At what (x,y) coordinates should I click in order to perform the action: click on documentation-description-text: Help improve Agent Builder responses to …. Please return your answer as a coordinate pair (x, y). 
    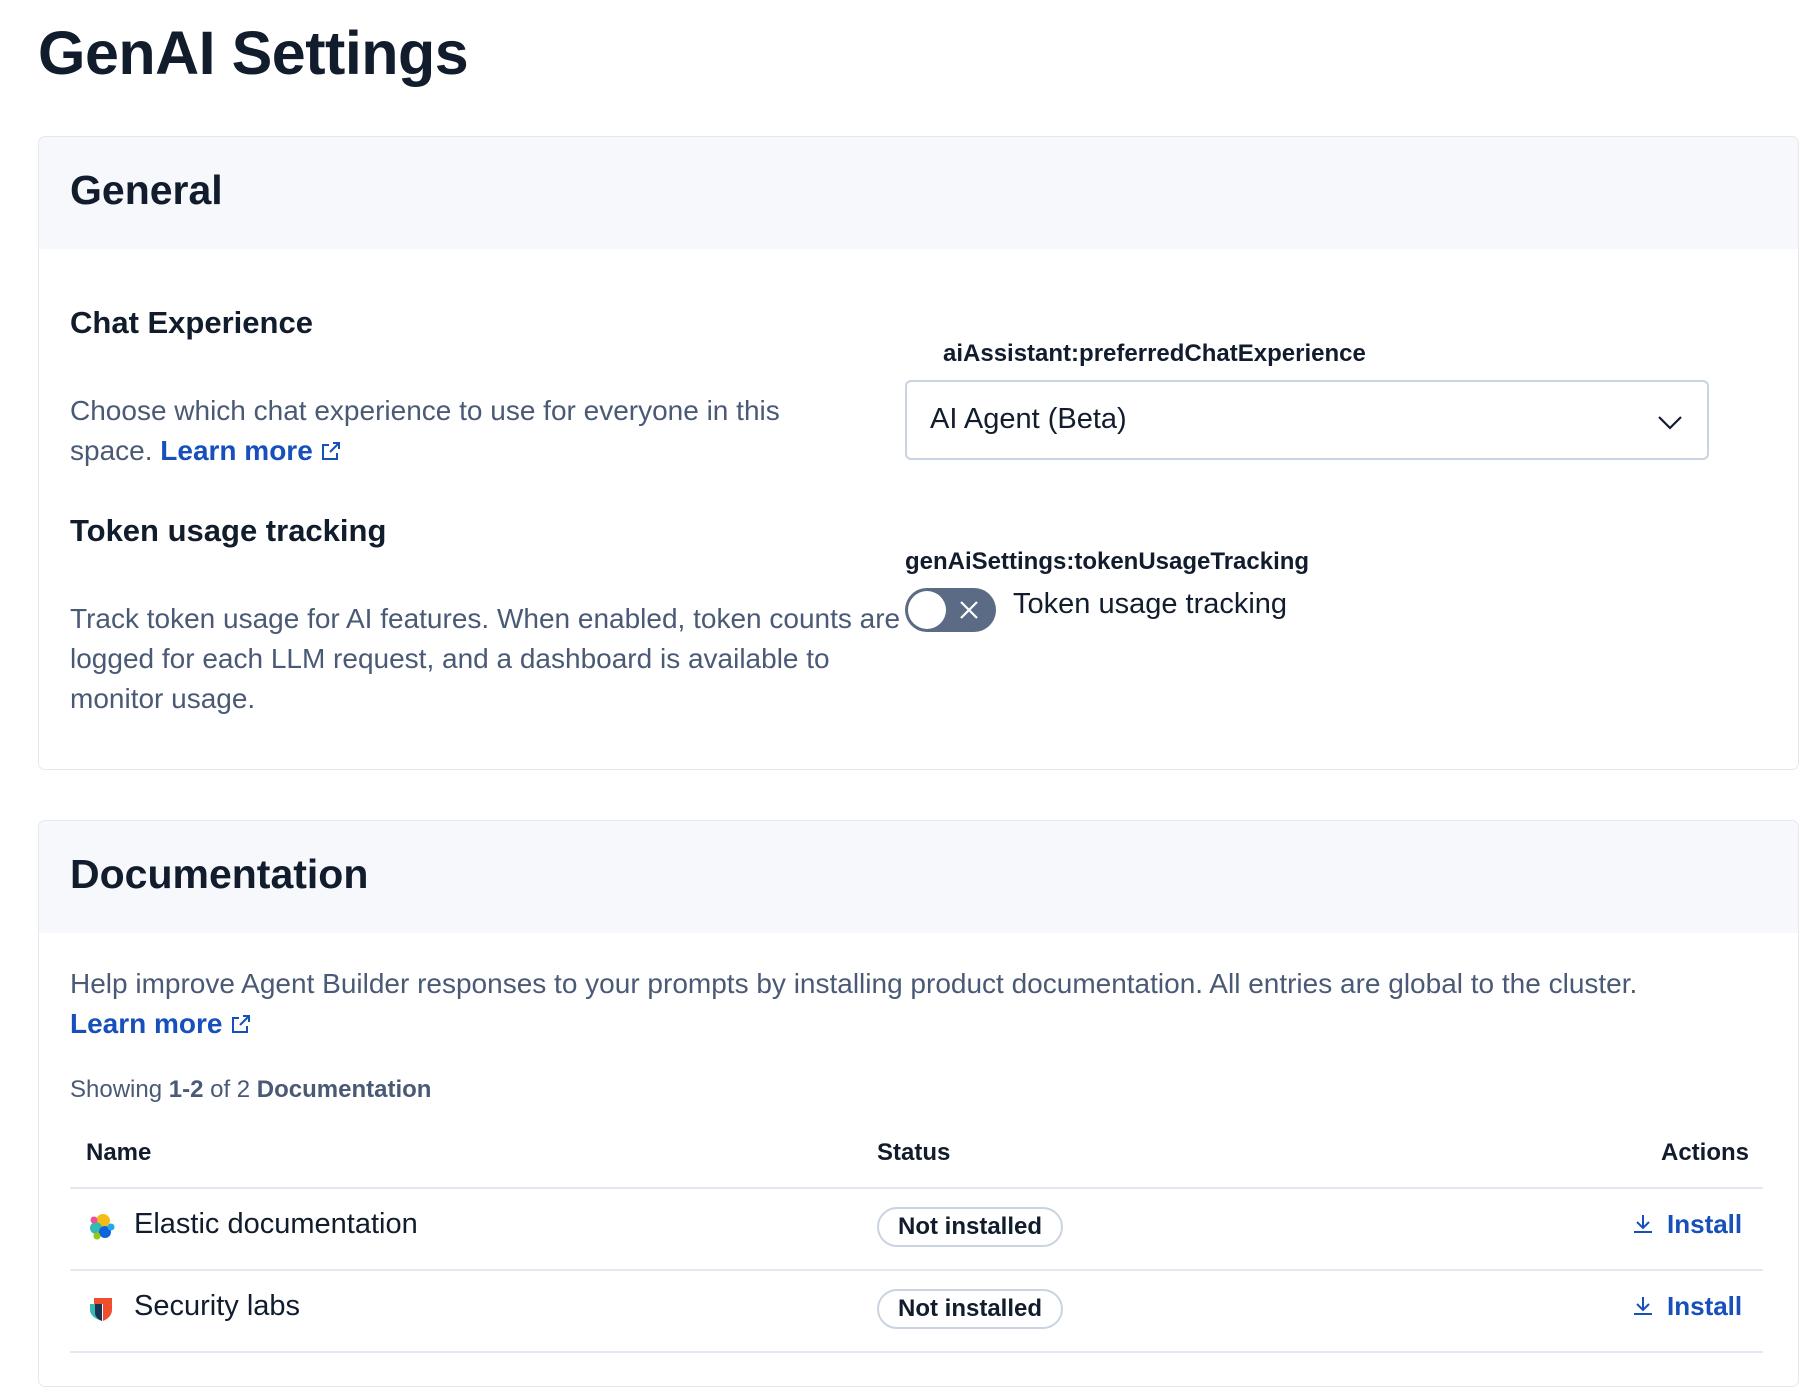
    Looking at the image, I should click on (854, 983).